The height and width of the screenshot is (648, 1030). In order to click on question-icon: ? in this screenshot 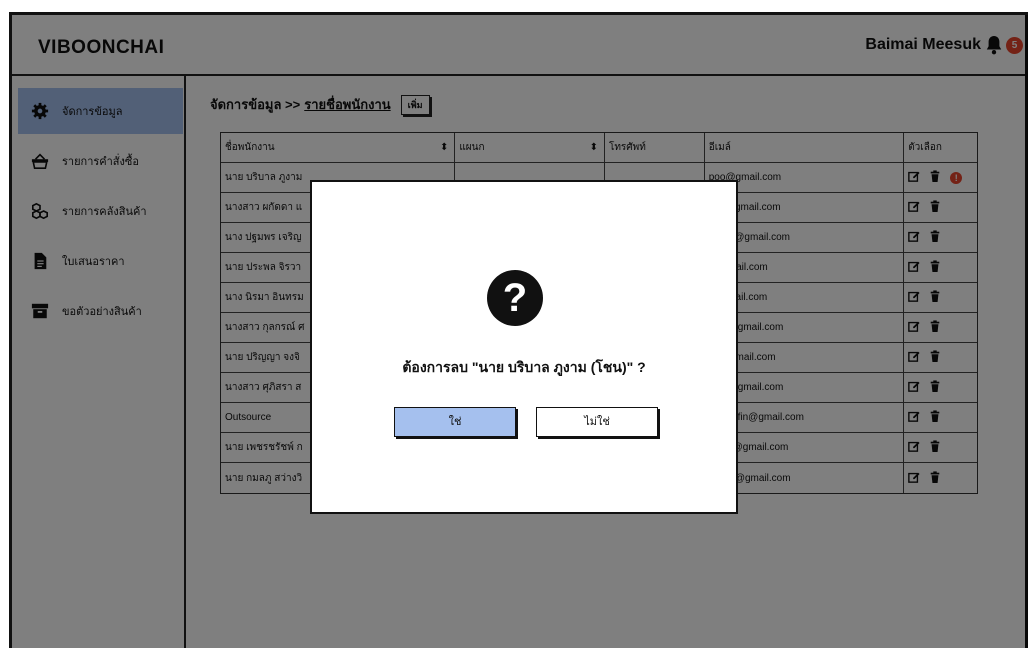, I will do `click(515, 298)`.